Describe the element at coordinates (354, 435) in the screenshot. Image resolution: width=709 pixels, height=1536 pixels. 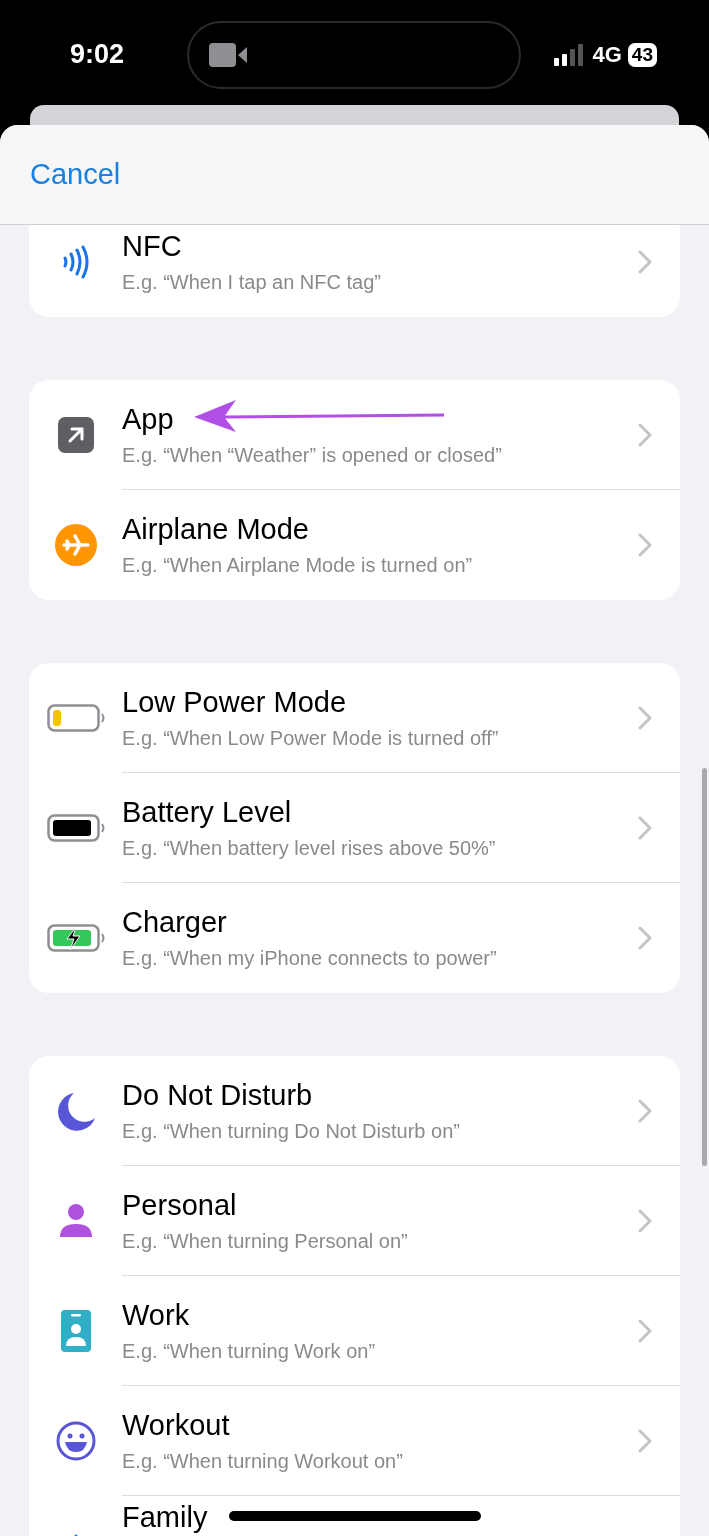
I see `trigger-row: App E.g. “When “Weather” is opened or closed”` at that location.